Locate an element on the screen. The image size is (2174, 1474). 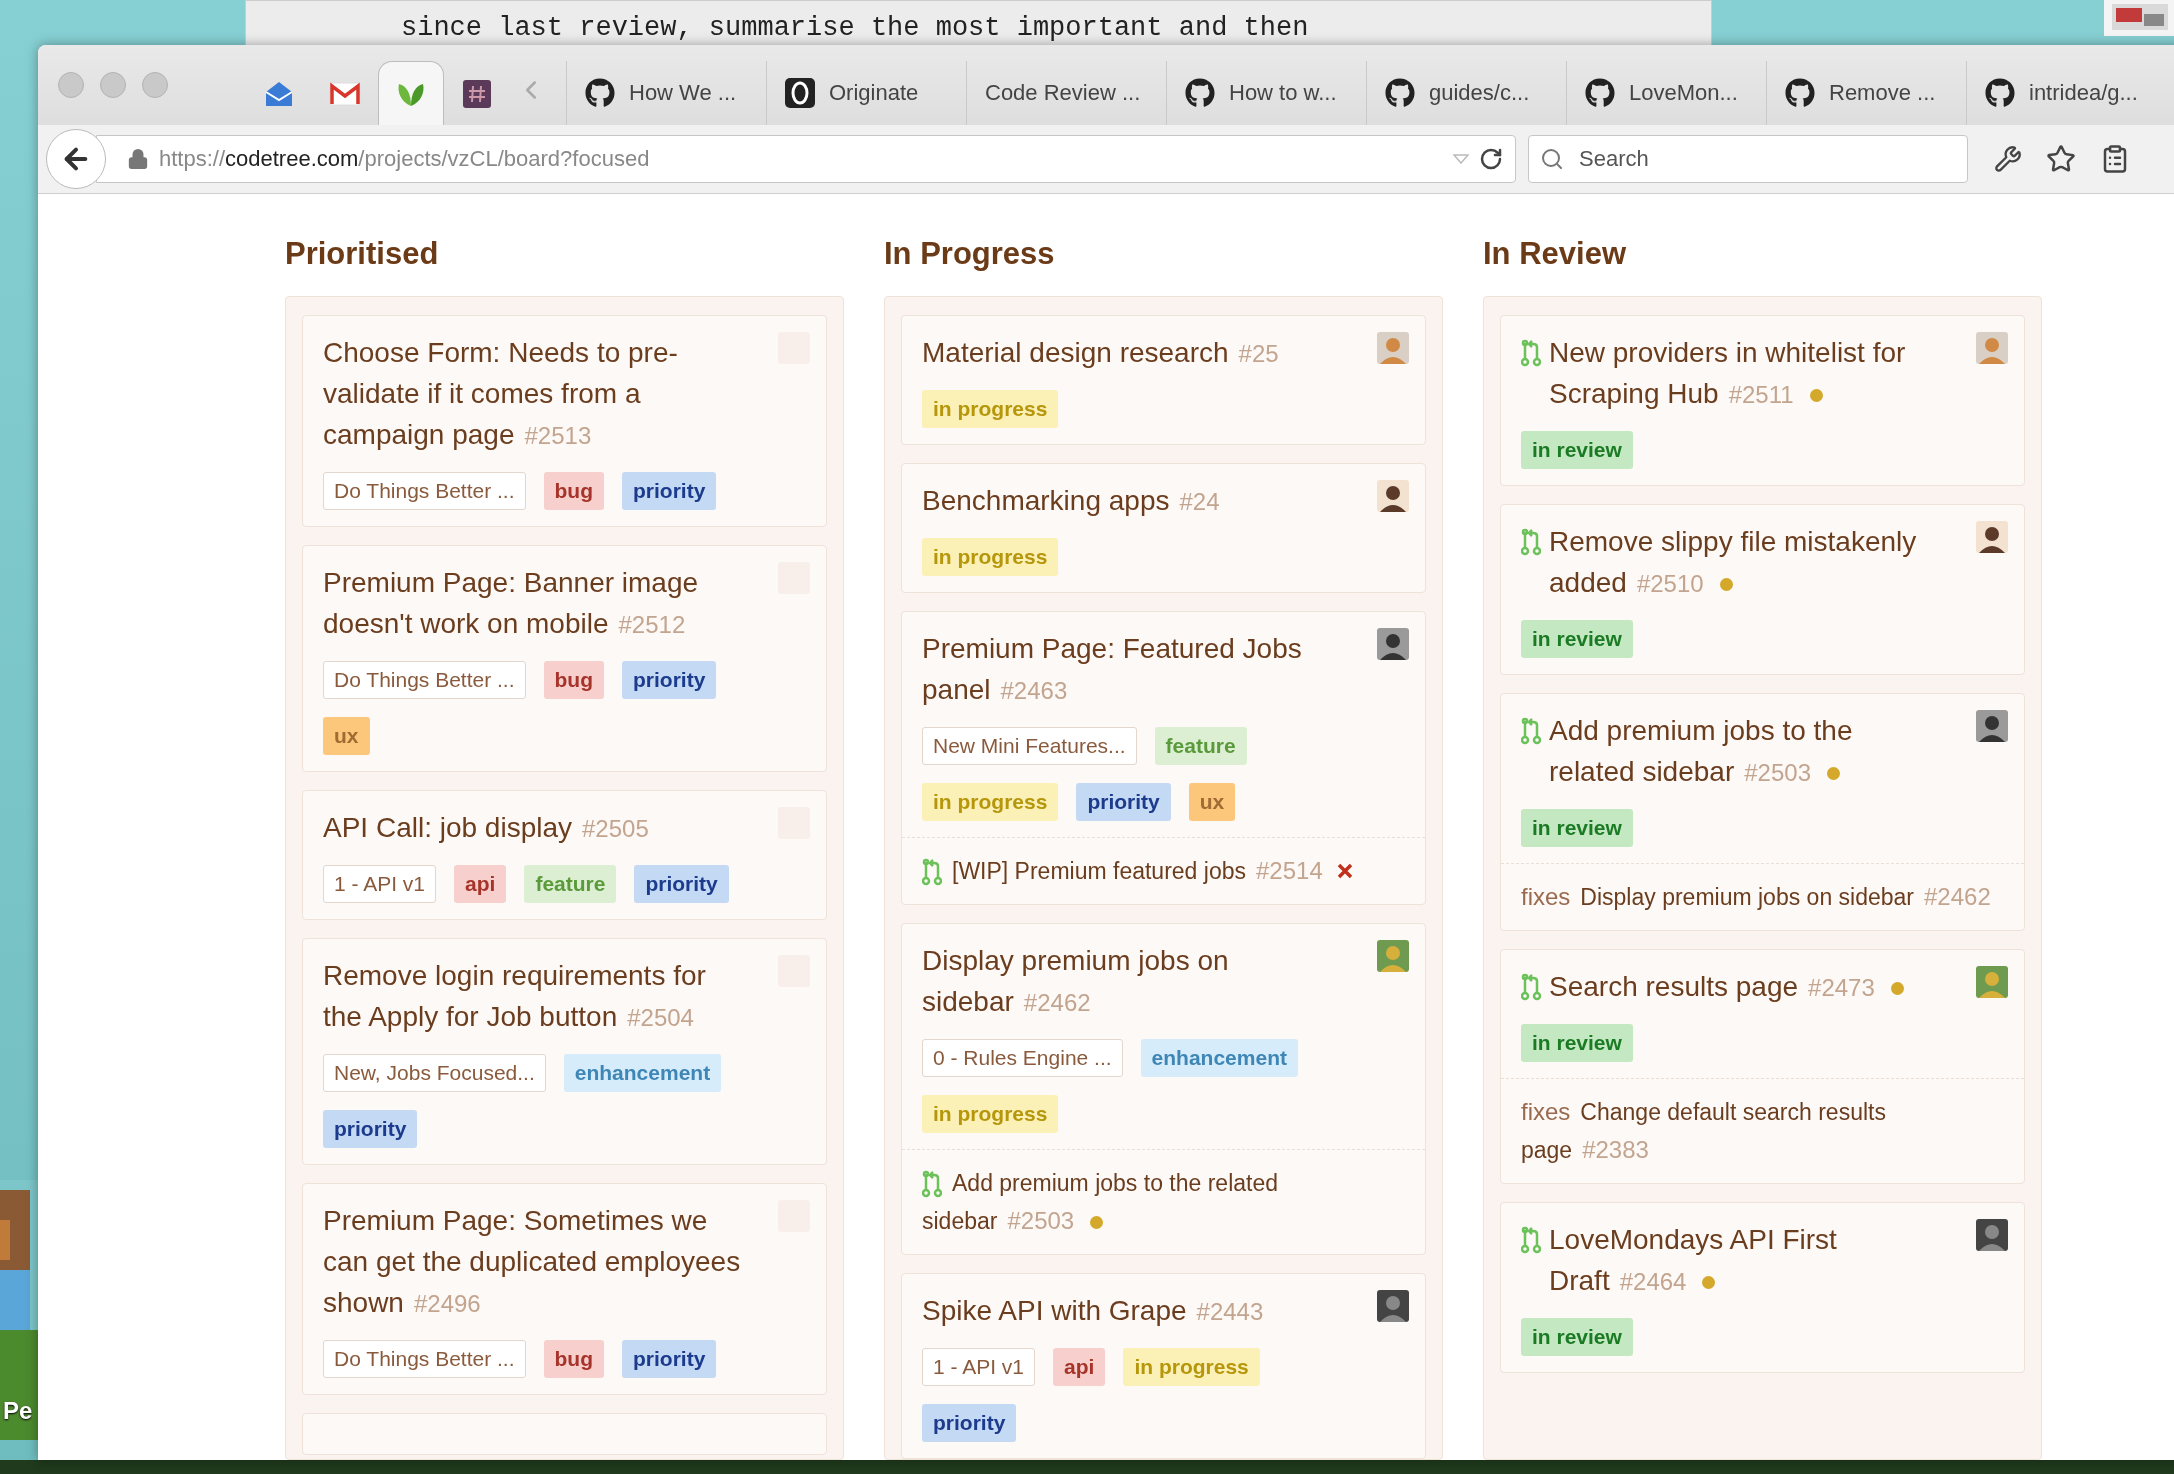
dropdown-icon is located at coordinates (1461, 159).